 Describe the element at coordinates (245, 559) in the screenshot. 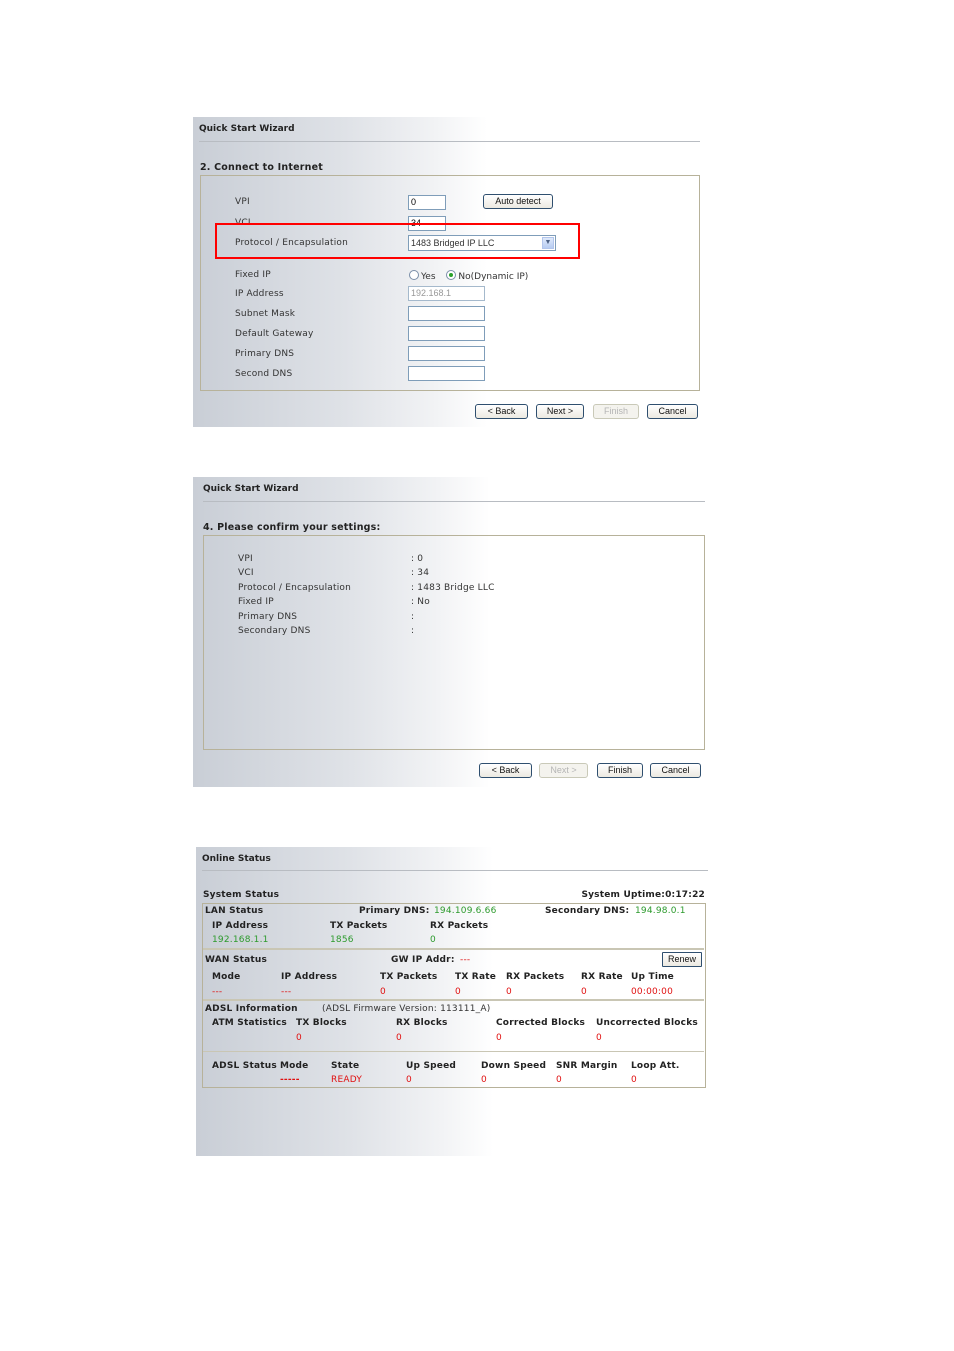

I see `confirm-label-vpi: VPI` at that location.